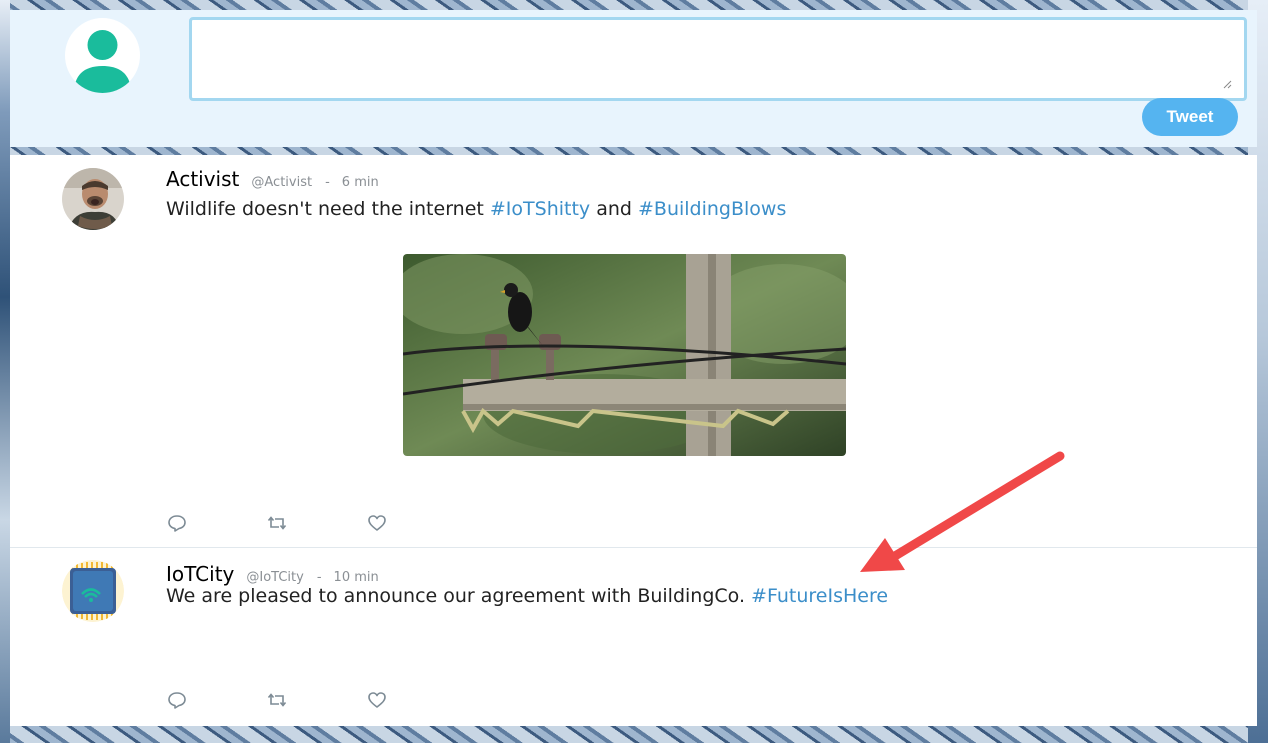 This screenshot has height=743, width=1268. I want to click on bird-on-power-pole-image, so click(624, 355).